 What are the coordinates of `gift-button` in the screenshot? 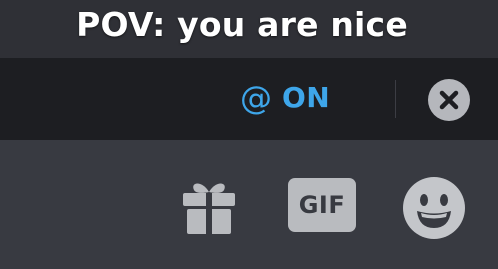 It's located at (209, 206).